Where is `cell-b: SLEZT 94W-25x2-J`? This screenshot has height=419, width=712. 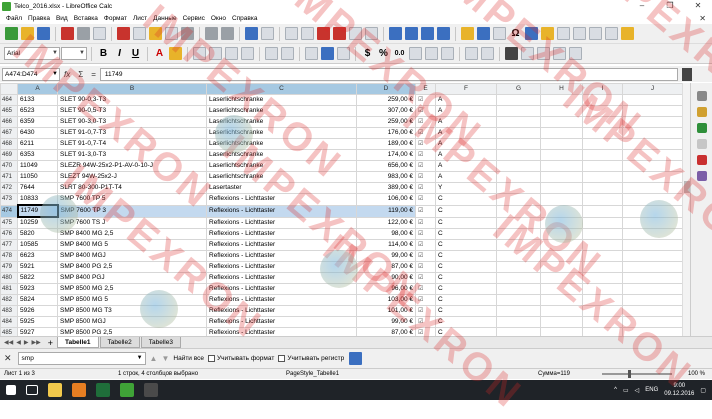 cell-b: SLEZT 94W-25x2-J is located at coordinates (132, 177).